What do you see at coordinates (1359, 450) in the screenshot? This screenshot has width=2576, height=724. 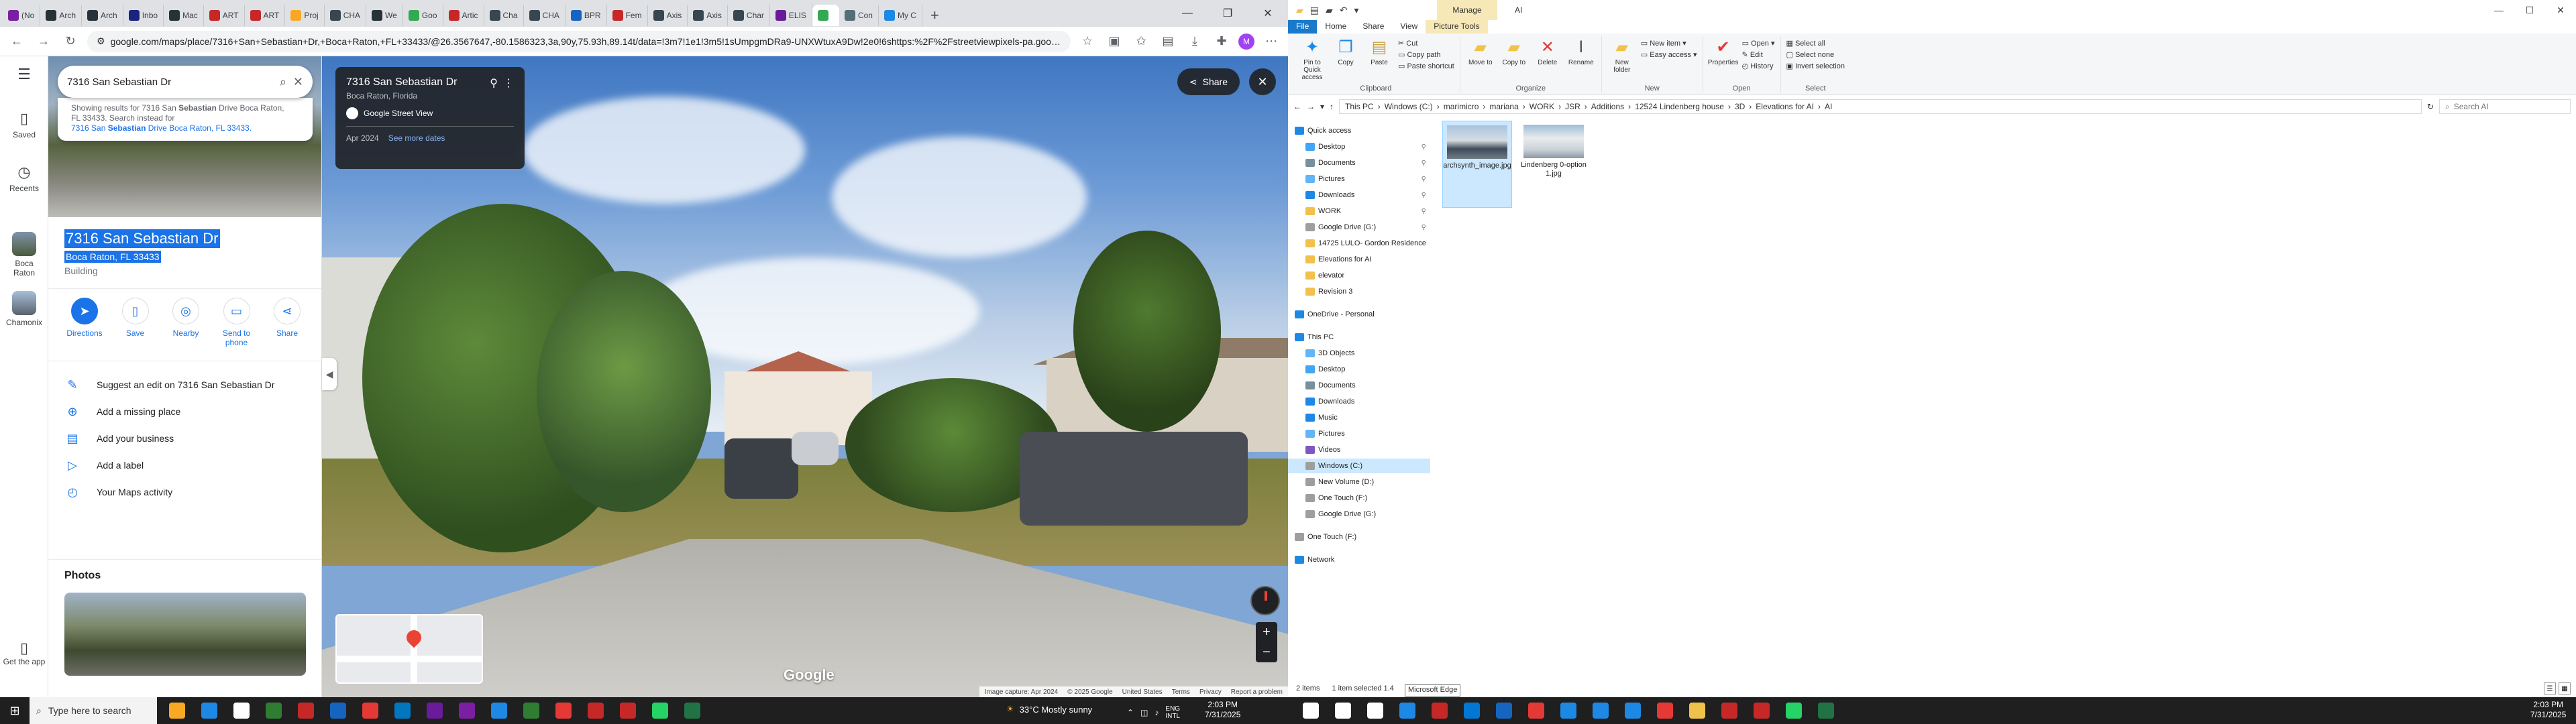 I see `nav-item: Videos` at bounding box center [1359, 450].